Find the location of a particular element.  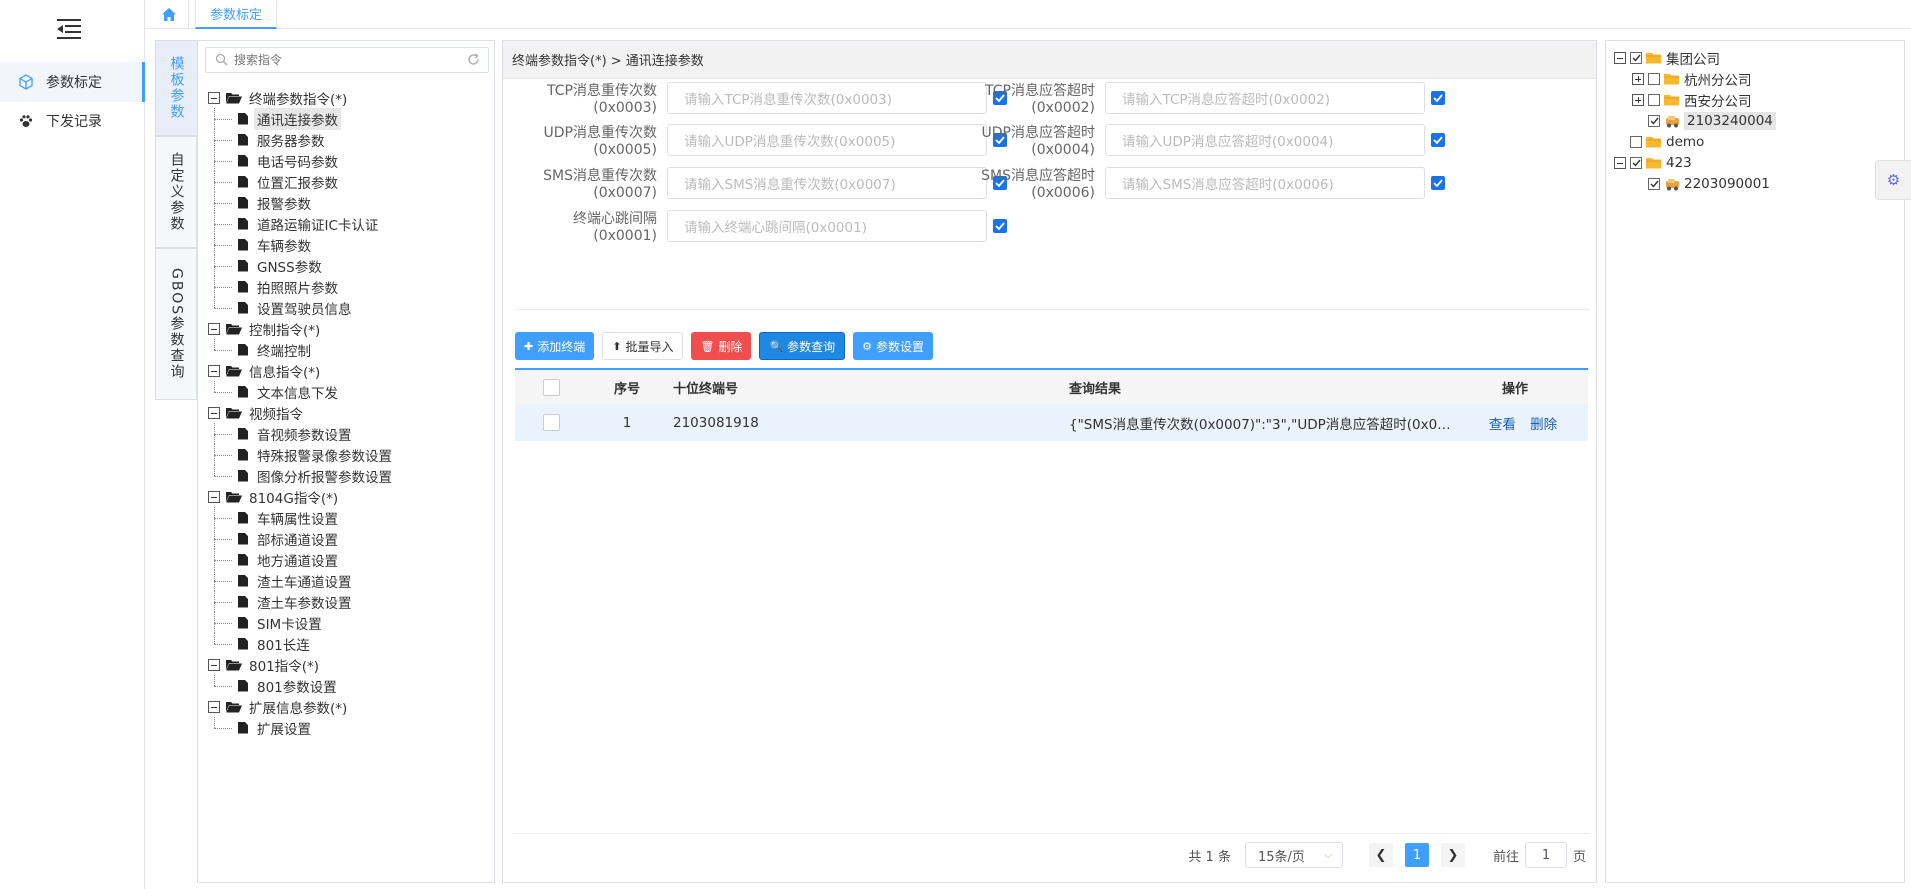

nav-item-dispatch-records: 下发记录 is located at coordinates (72, 121).